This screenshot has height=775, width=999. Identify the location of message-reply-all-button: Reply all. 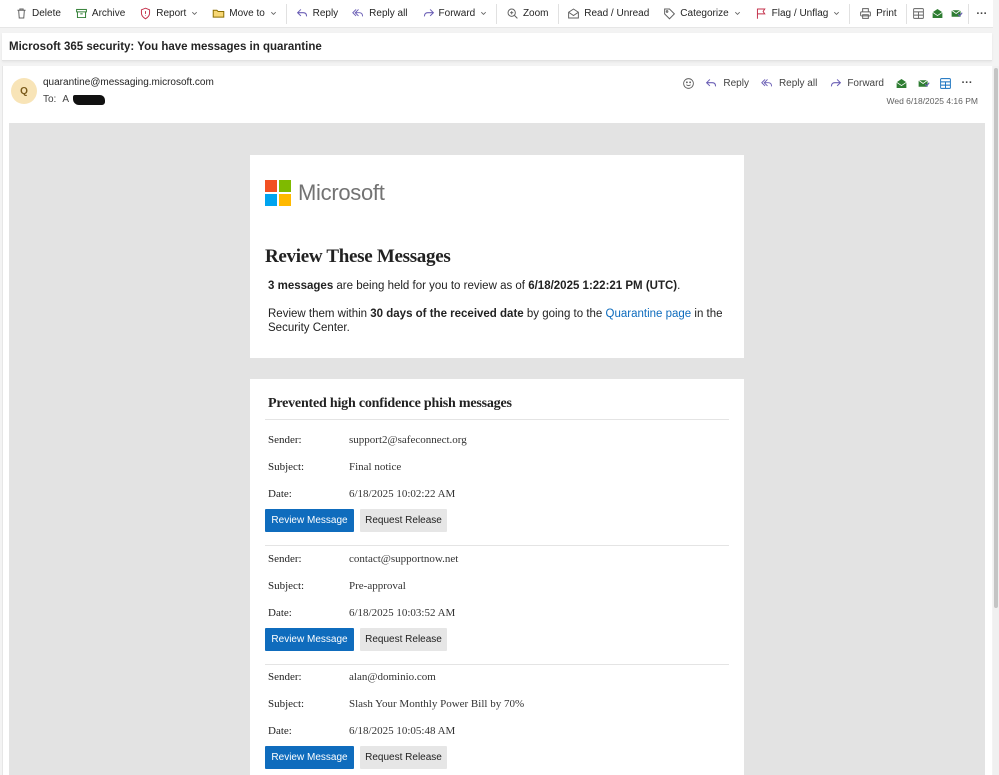
(789, 83).